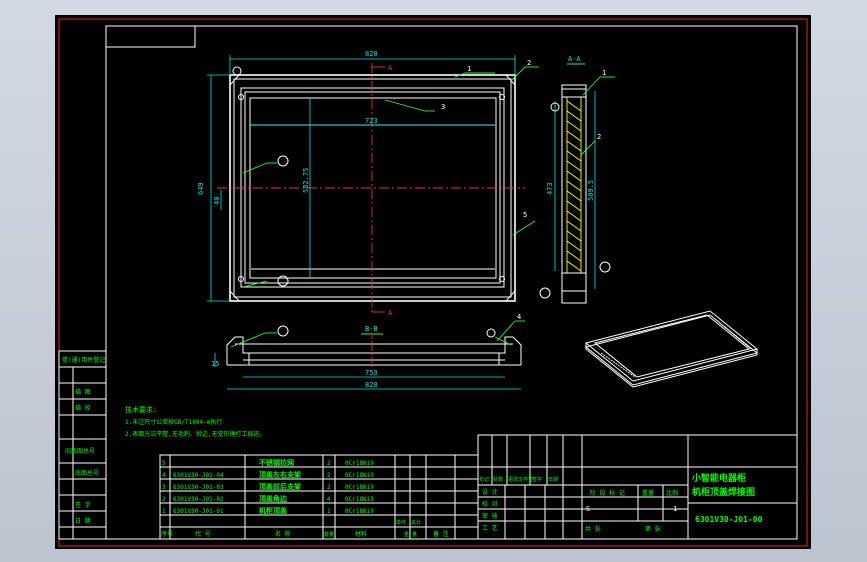 The height and width of the screenshot is (562, 867). Describe the element at coordinates (164, 475) in the screenshot. I see `bom-row-no: 4` at that location.